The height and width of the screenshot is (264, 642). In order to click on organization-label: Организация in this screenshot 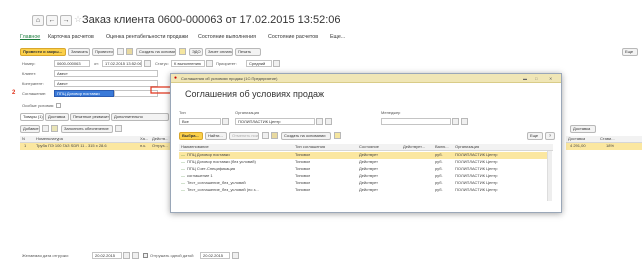, I will do `click(247, 112)`.